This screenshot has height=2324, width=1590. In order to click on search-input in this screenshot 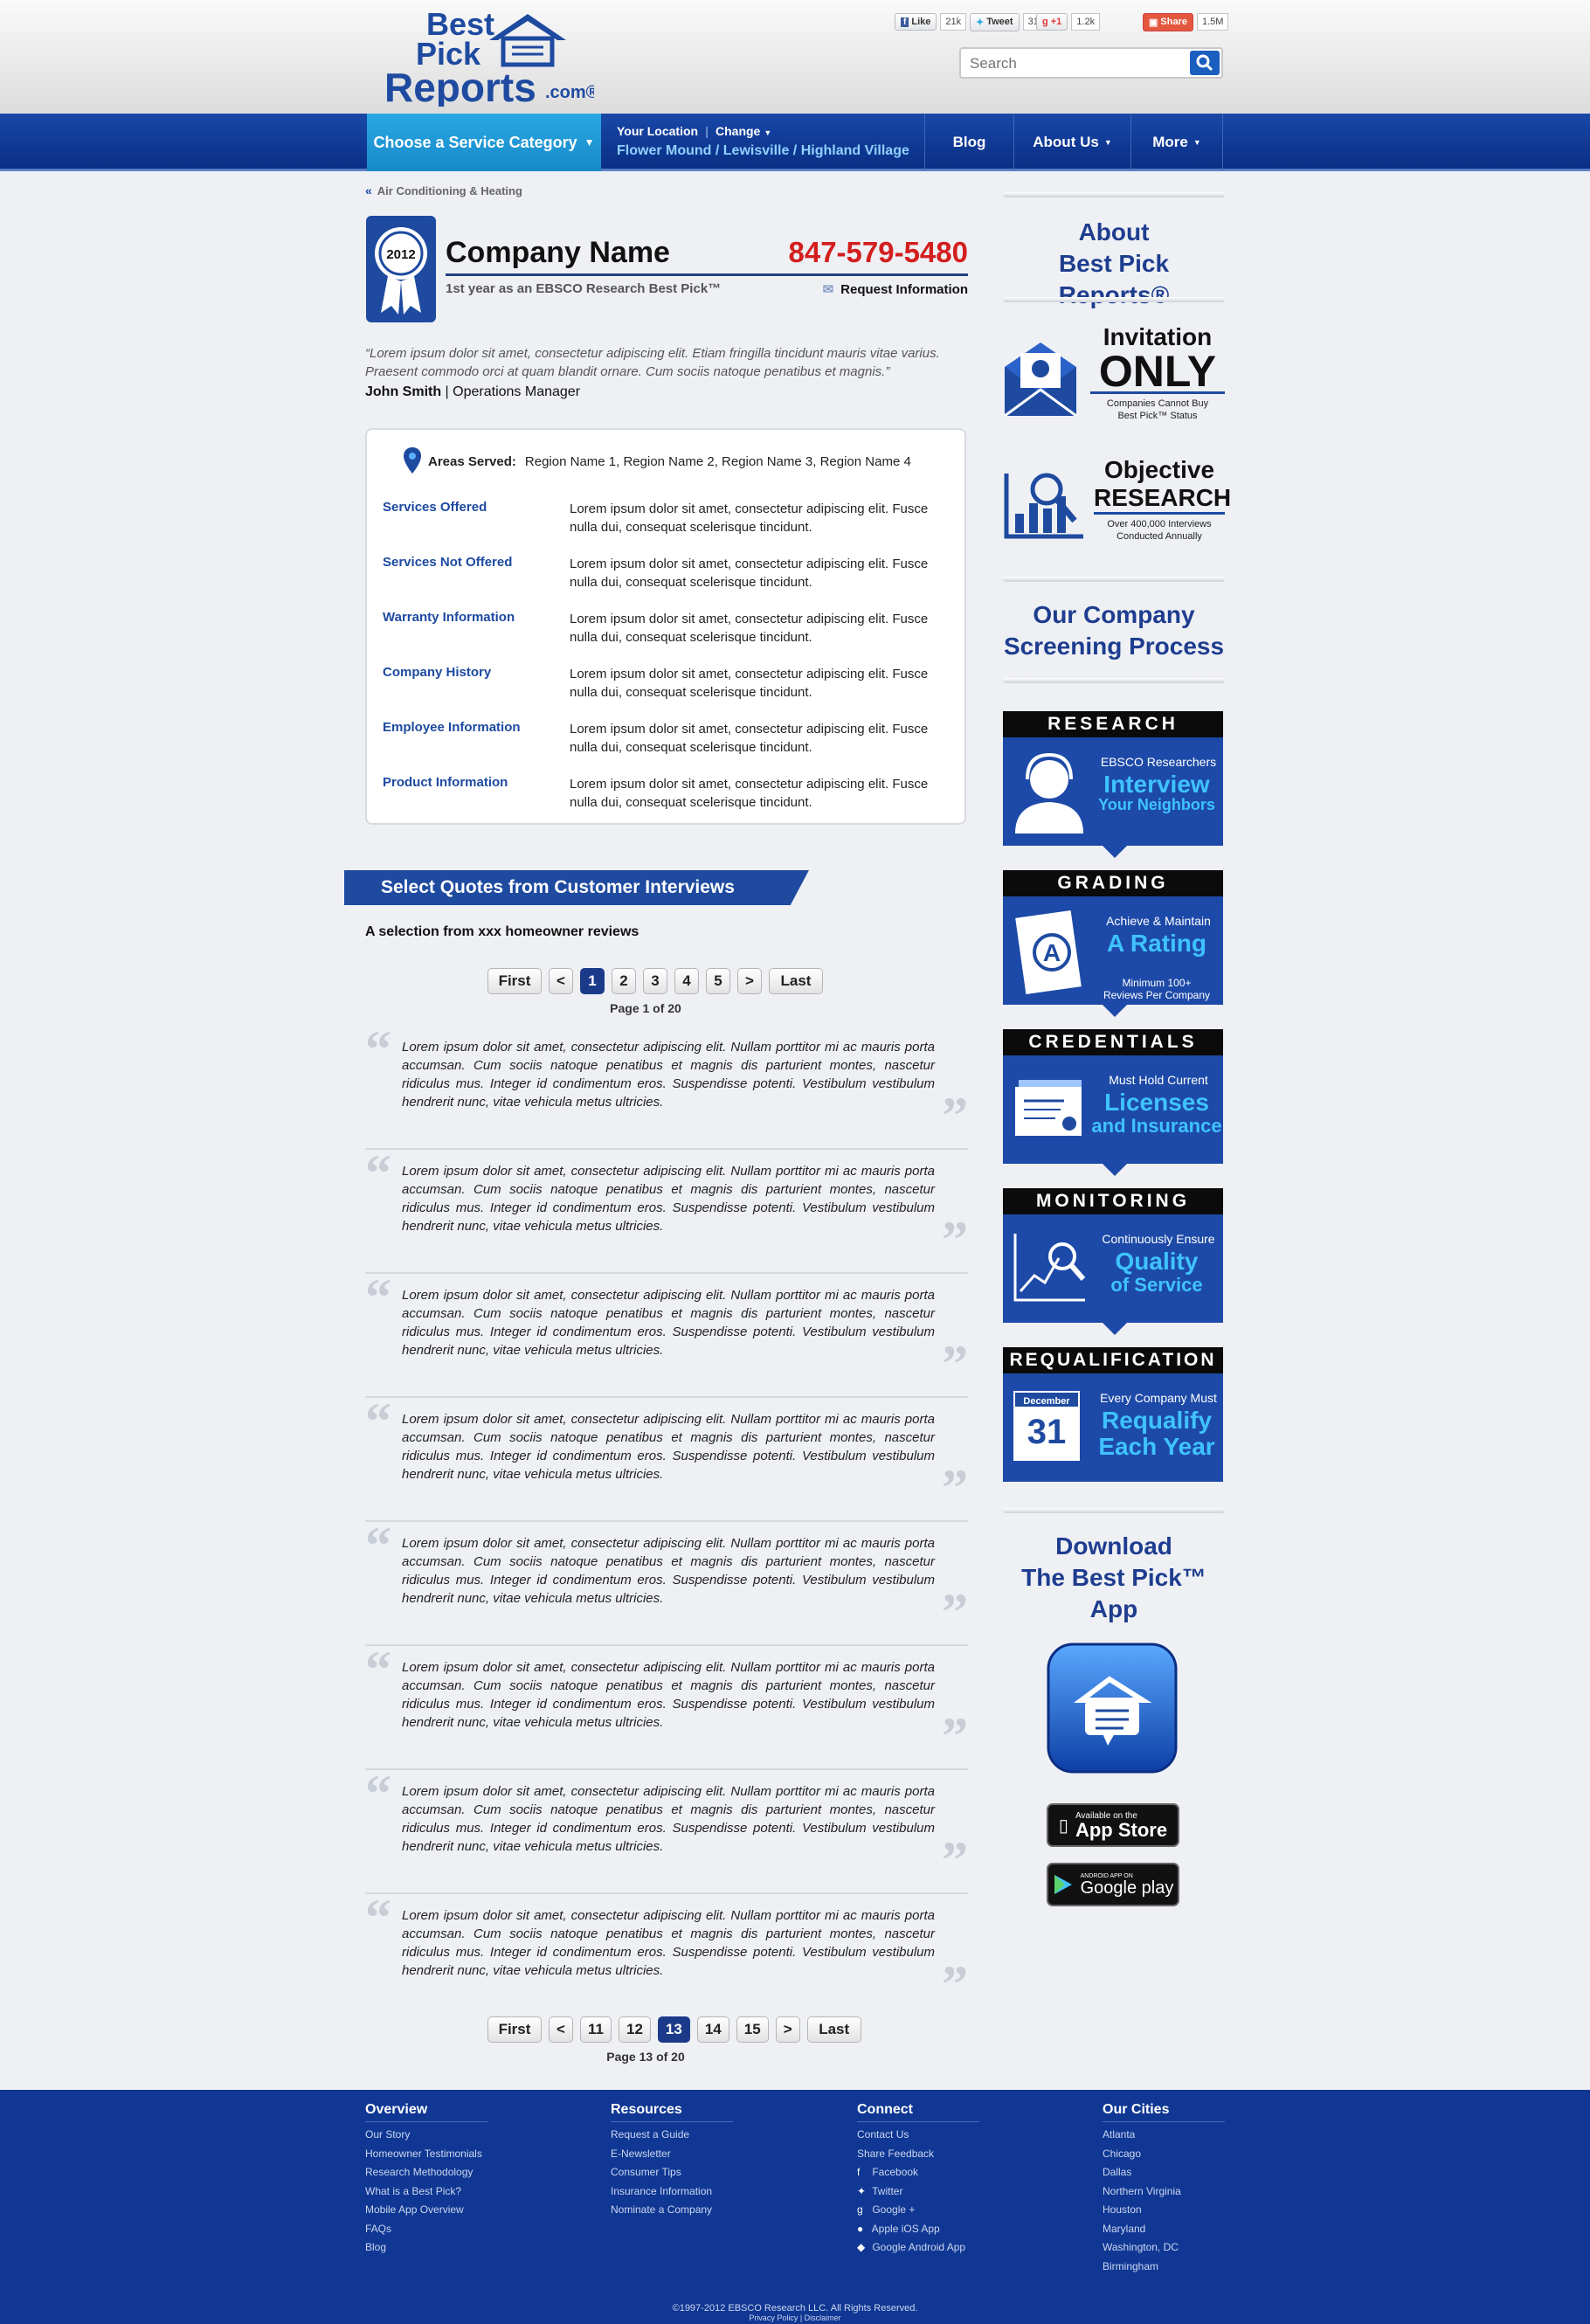, I will do `click(1074, 64)`.